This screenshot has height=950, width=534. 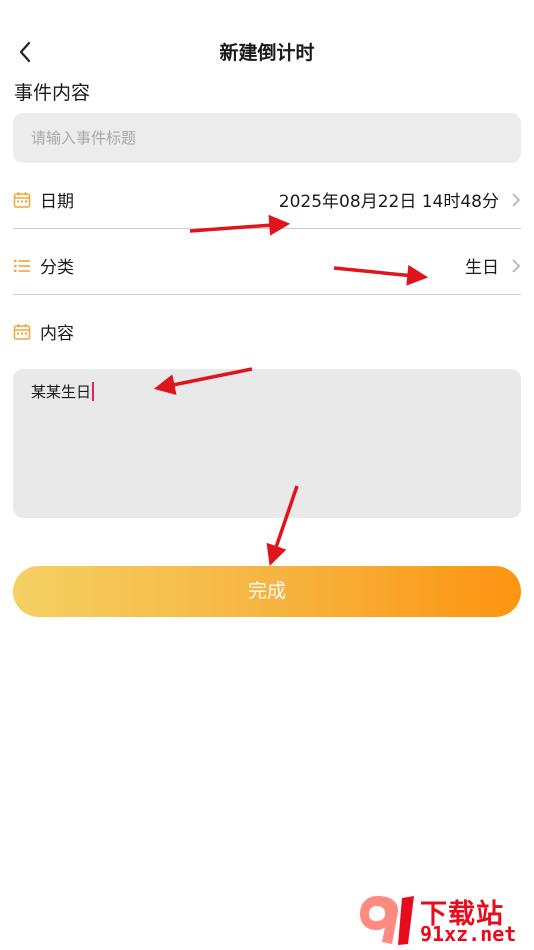 I want to click on list-icon, so click(x=22, y=266).